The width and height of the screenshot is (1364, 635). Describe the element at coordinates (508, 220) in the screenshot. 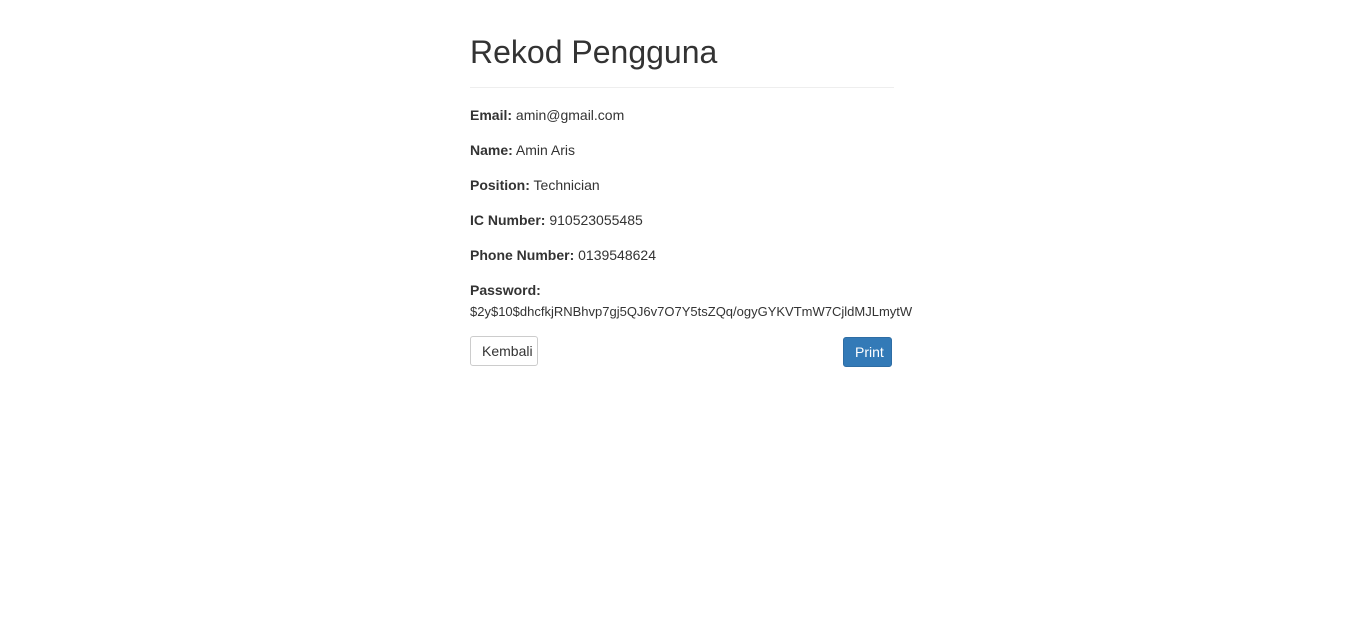

I see `ic-number-label: IC Number:` at that location.